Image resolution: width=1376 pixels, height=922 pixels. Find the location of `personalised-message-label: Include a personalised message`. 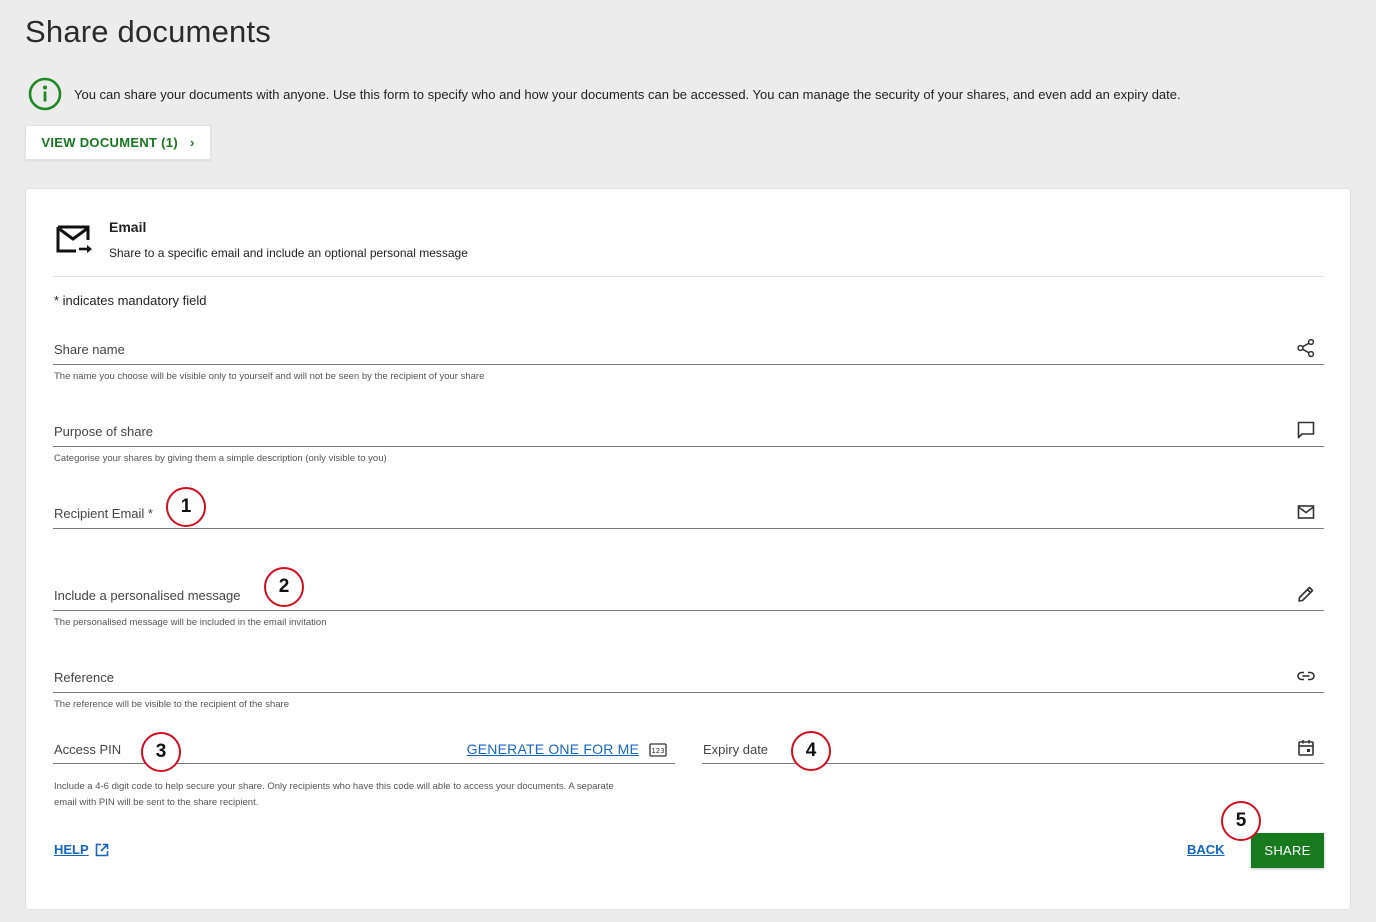

personalised-message-label: Include a personalised message is located at coordinates (147, 595).